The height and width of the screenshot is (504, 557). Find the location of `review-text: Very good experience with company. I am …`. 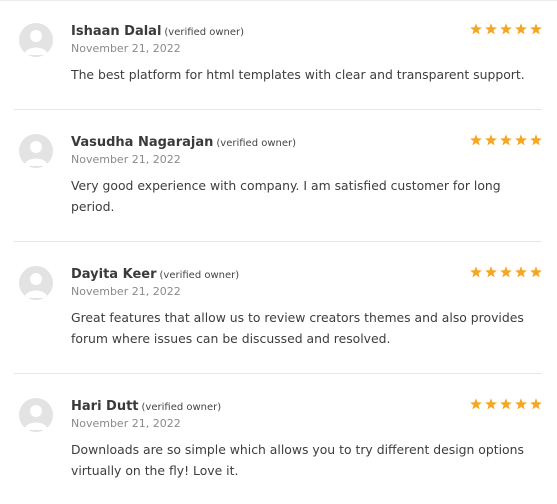

review-text: Very good experience with company. I am … is located at coordinates (286, 196).